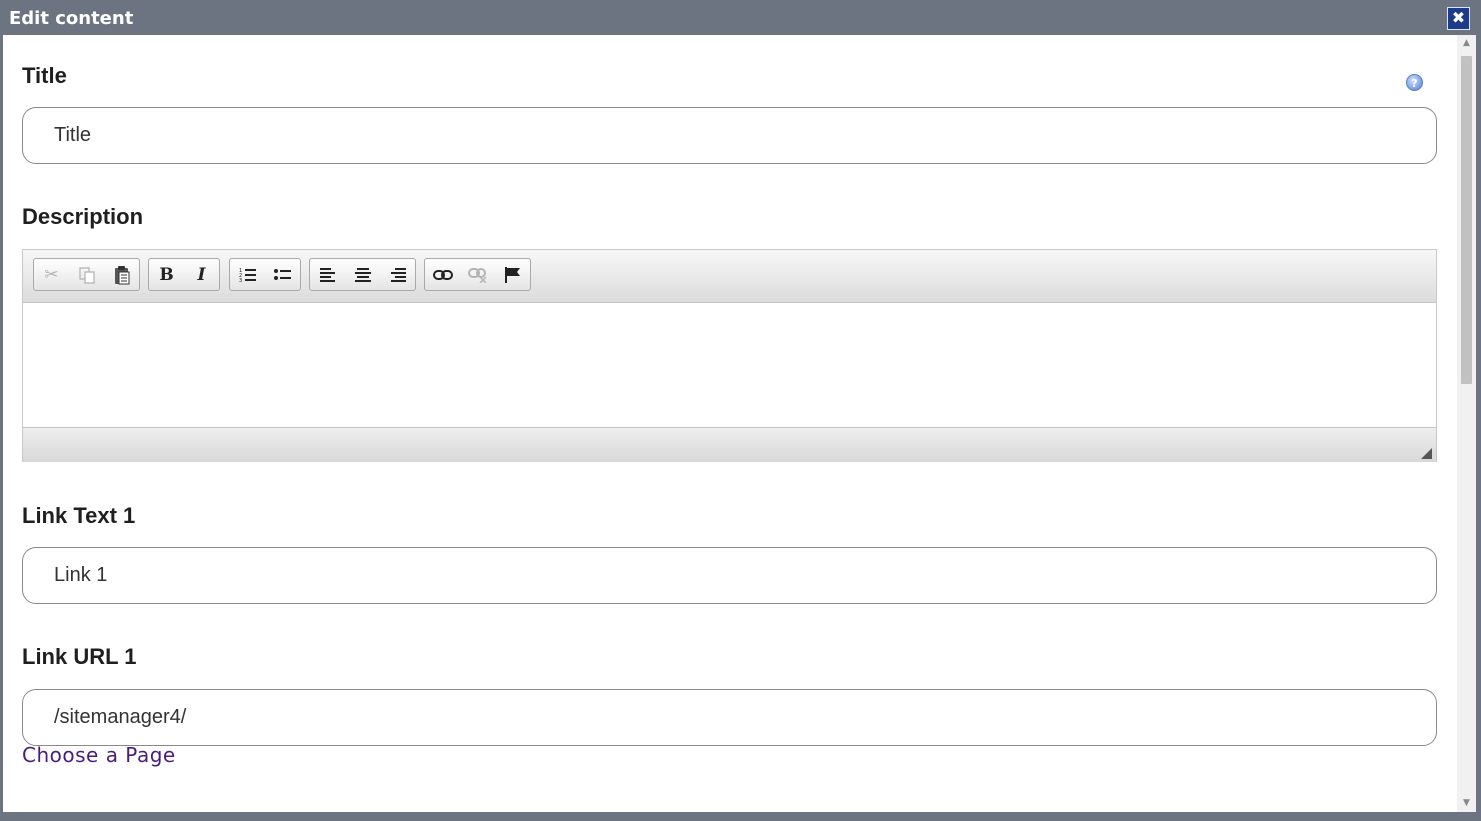  I want to click on align-right-button, so click(397, 274).